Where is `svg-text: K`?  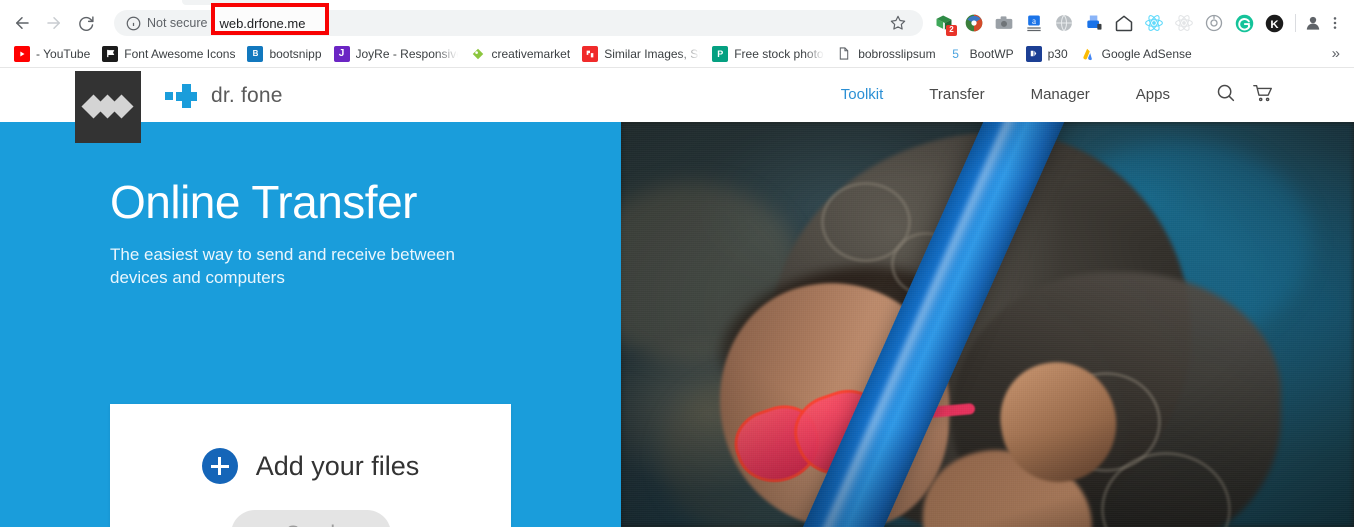 svg-text: K is located at coordinates (1274, 24).